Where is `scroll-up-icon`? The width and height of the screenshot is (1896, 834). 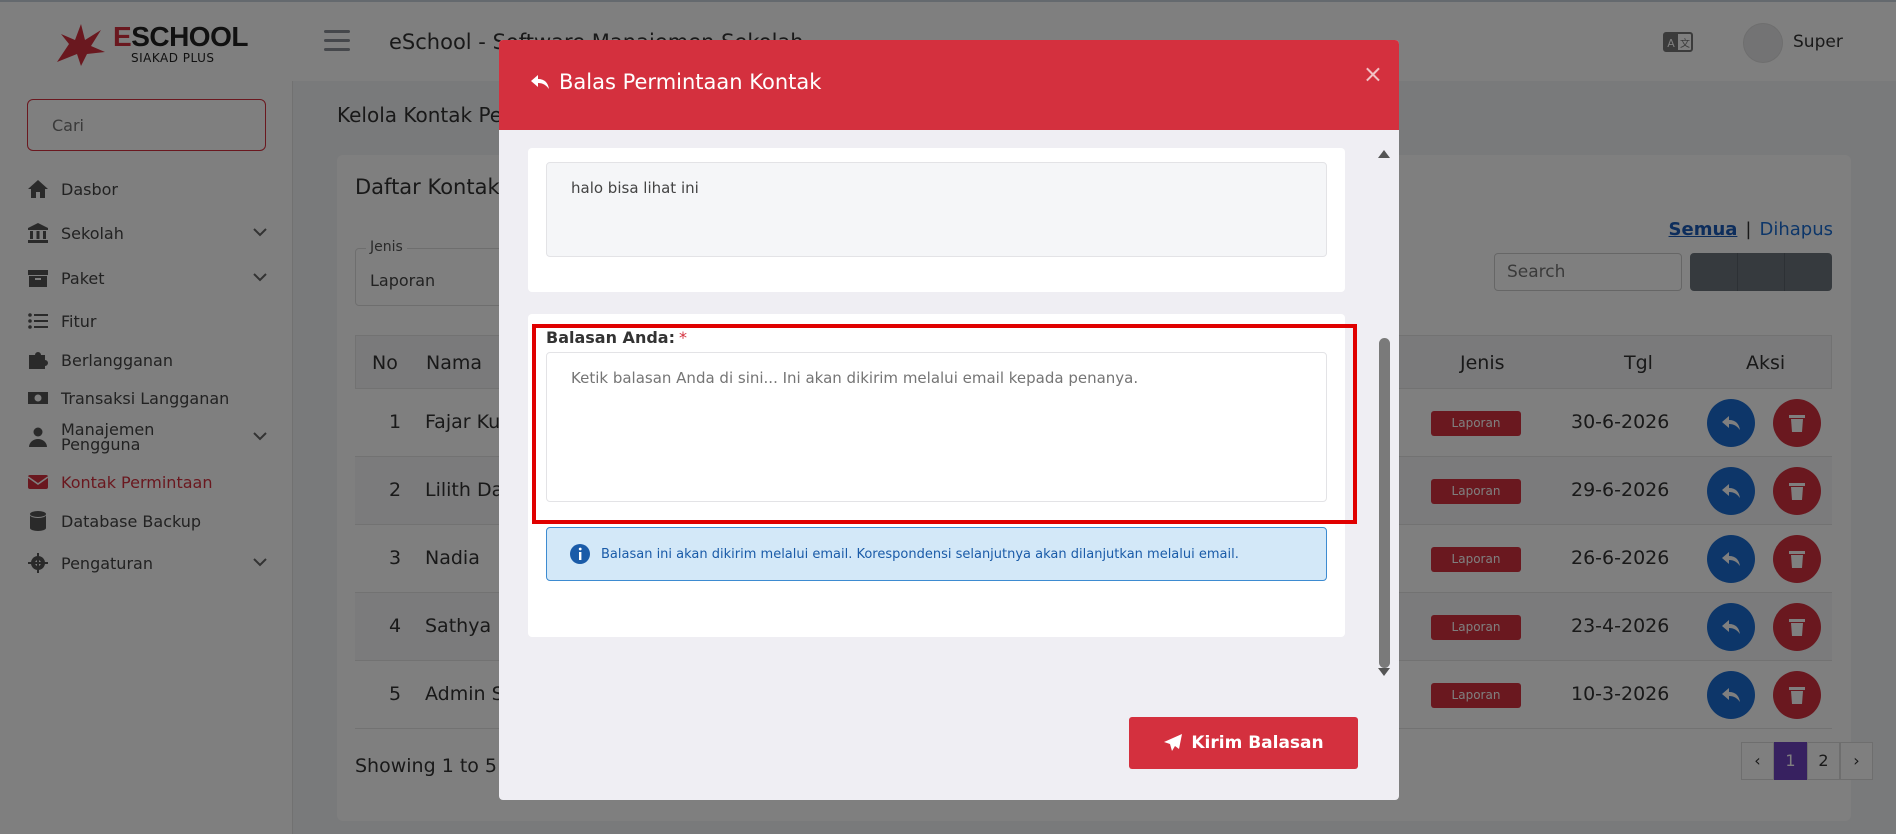 scroll-up-icon is located at coordinates (1384, 154).